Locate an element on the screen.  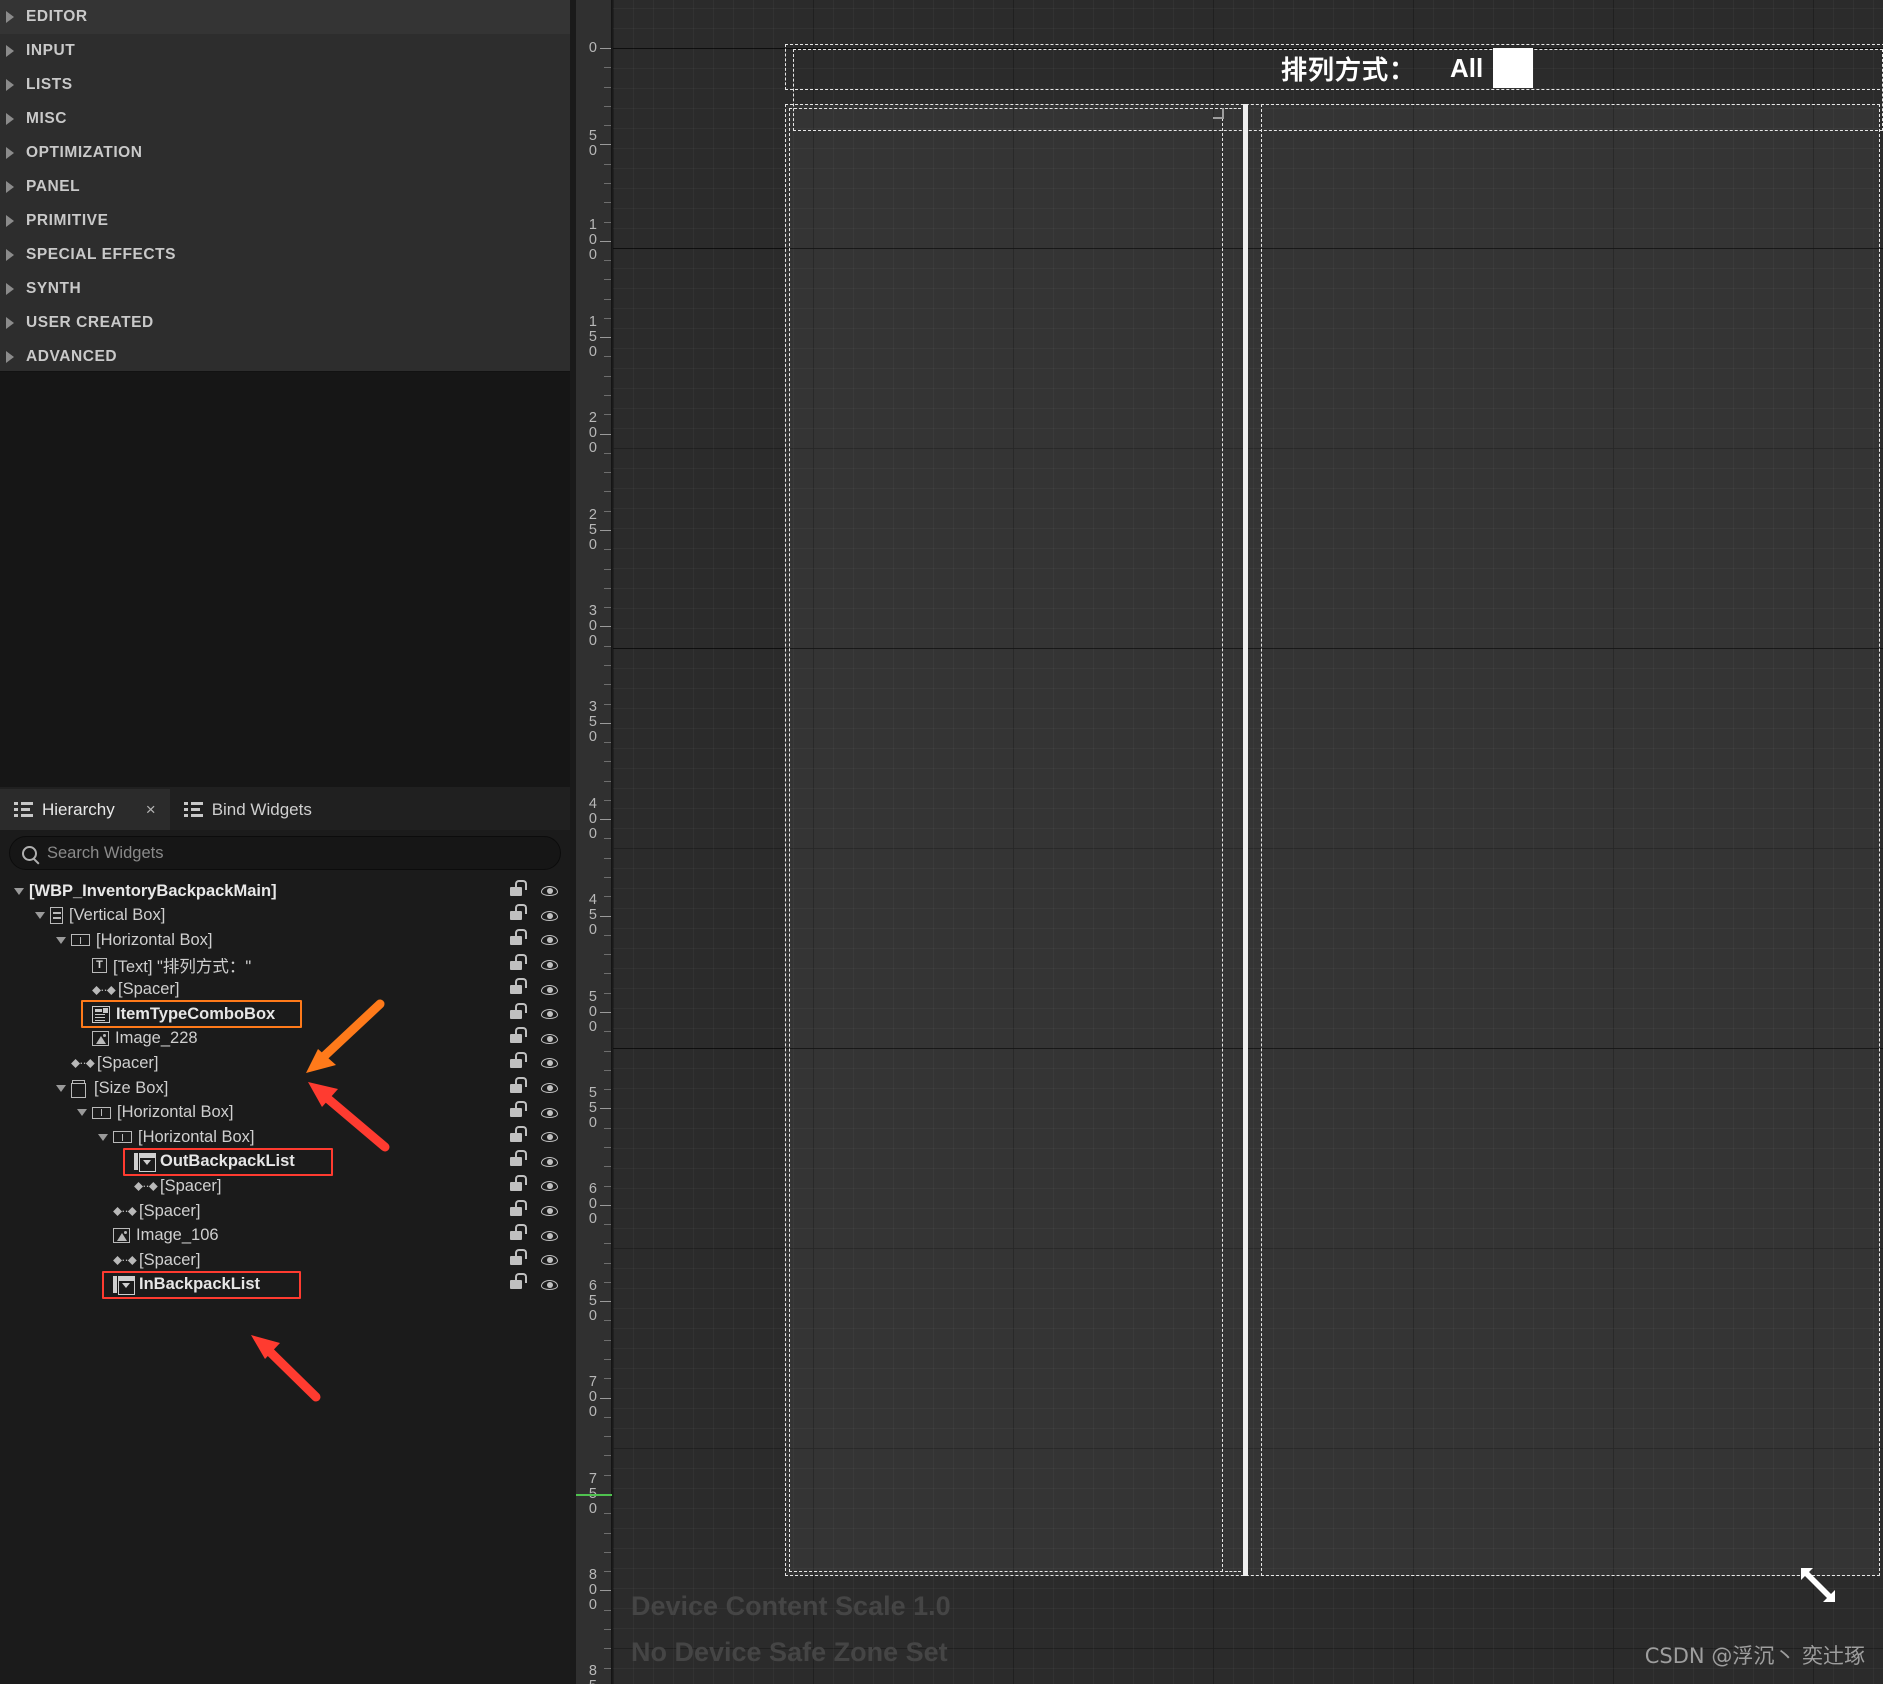
palette-category-advanced: ADVANCED is located at coordinates (285, 357).